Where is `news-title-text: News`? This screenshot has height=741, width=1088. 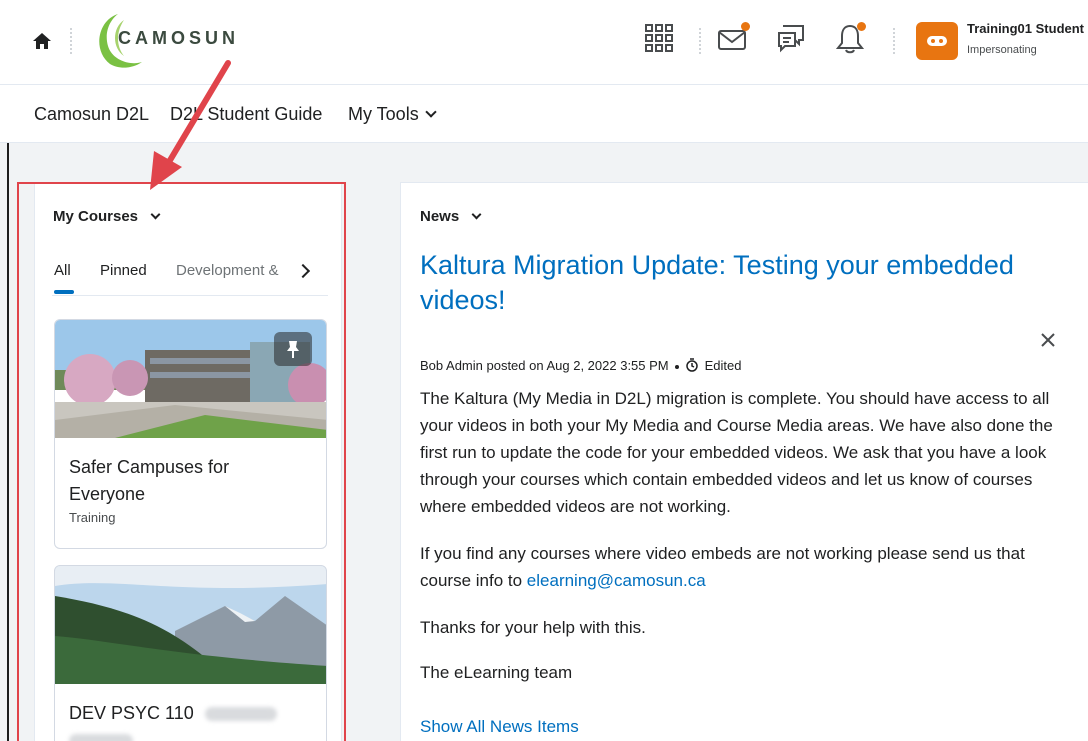 news-title-text: News is located at coordinates (440, 216).